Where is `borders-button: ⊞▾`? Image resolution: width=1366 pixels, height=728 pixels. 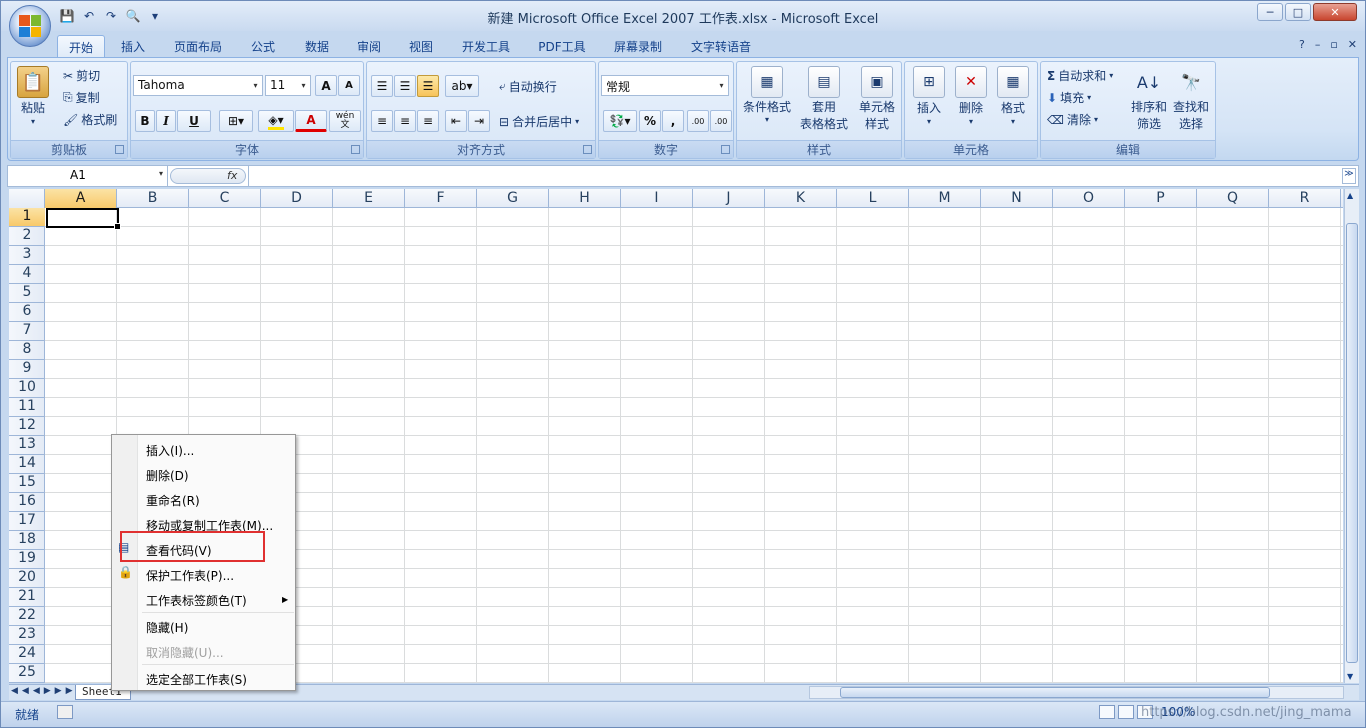
borders-button: ⊞▾ is located at coordinates (236, 121).